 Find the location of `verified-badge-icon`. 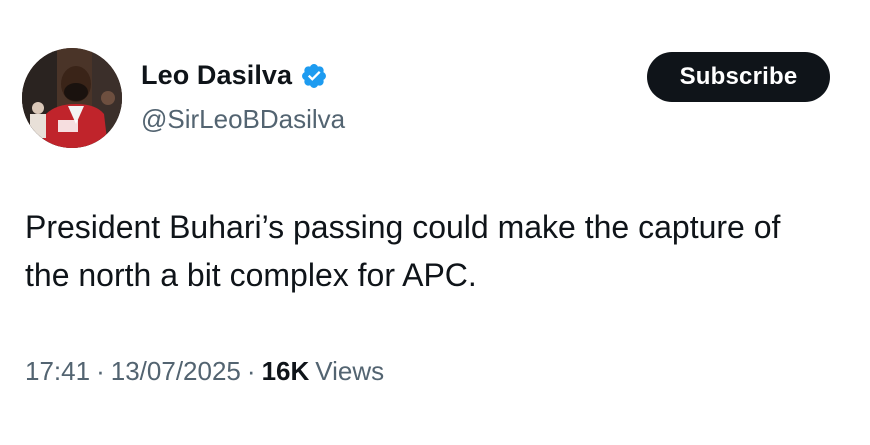

verified-badge-icon is located at coordinates (314, 76).